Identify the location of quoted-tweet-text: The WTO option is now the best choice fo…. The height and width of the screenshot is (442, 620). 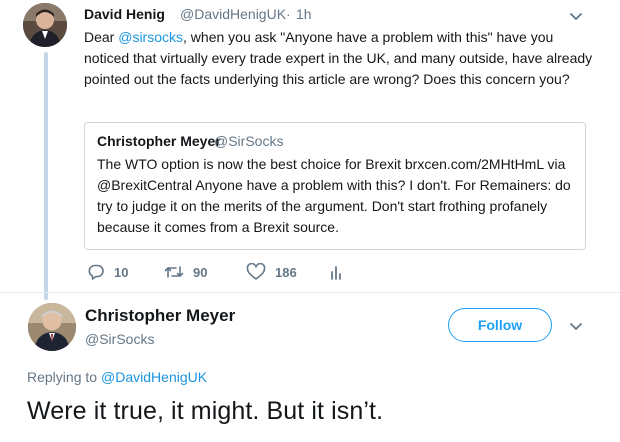
(334, 195).